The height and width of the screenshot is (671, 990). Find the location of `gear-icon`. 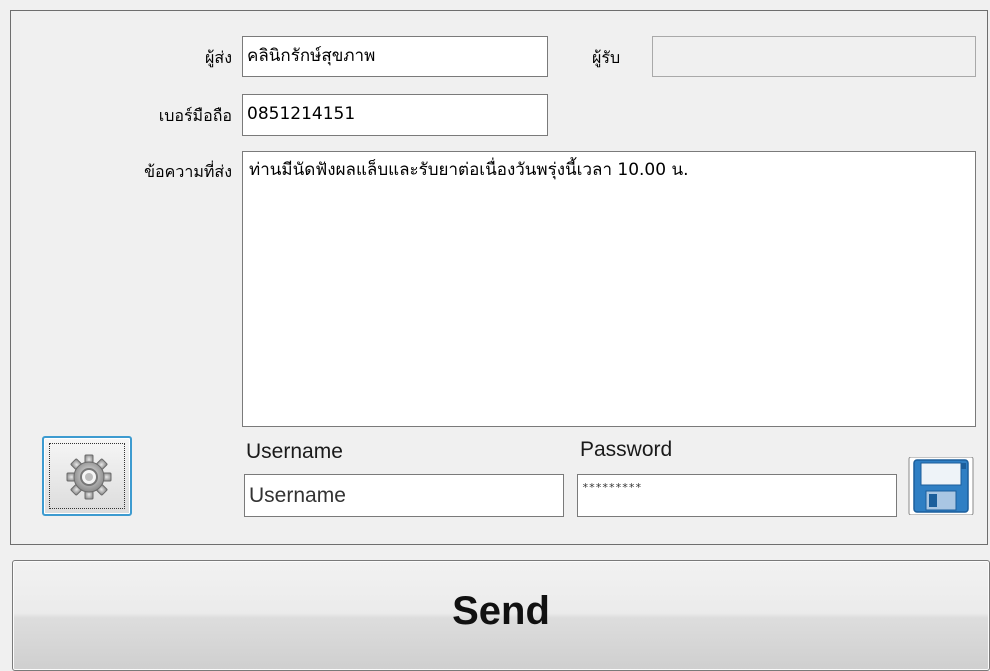

gear-icon is located at coordinates (89, 477).